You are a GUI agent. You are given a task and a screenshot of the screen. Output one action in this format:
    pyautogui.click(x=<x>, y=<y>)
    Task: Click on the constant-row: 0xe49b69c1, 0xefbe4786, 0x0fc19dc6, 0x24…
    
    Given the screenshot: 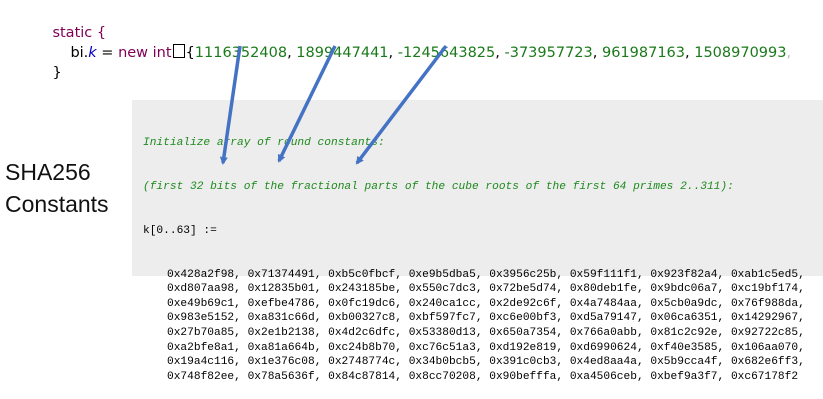 What is the action you would take?
    pyautogui.click(x=486, y=303)
    